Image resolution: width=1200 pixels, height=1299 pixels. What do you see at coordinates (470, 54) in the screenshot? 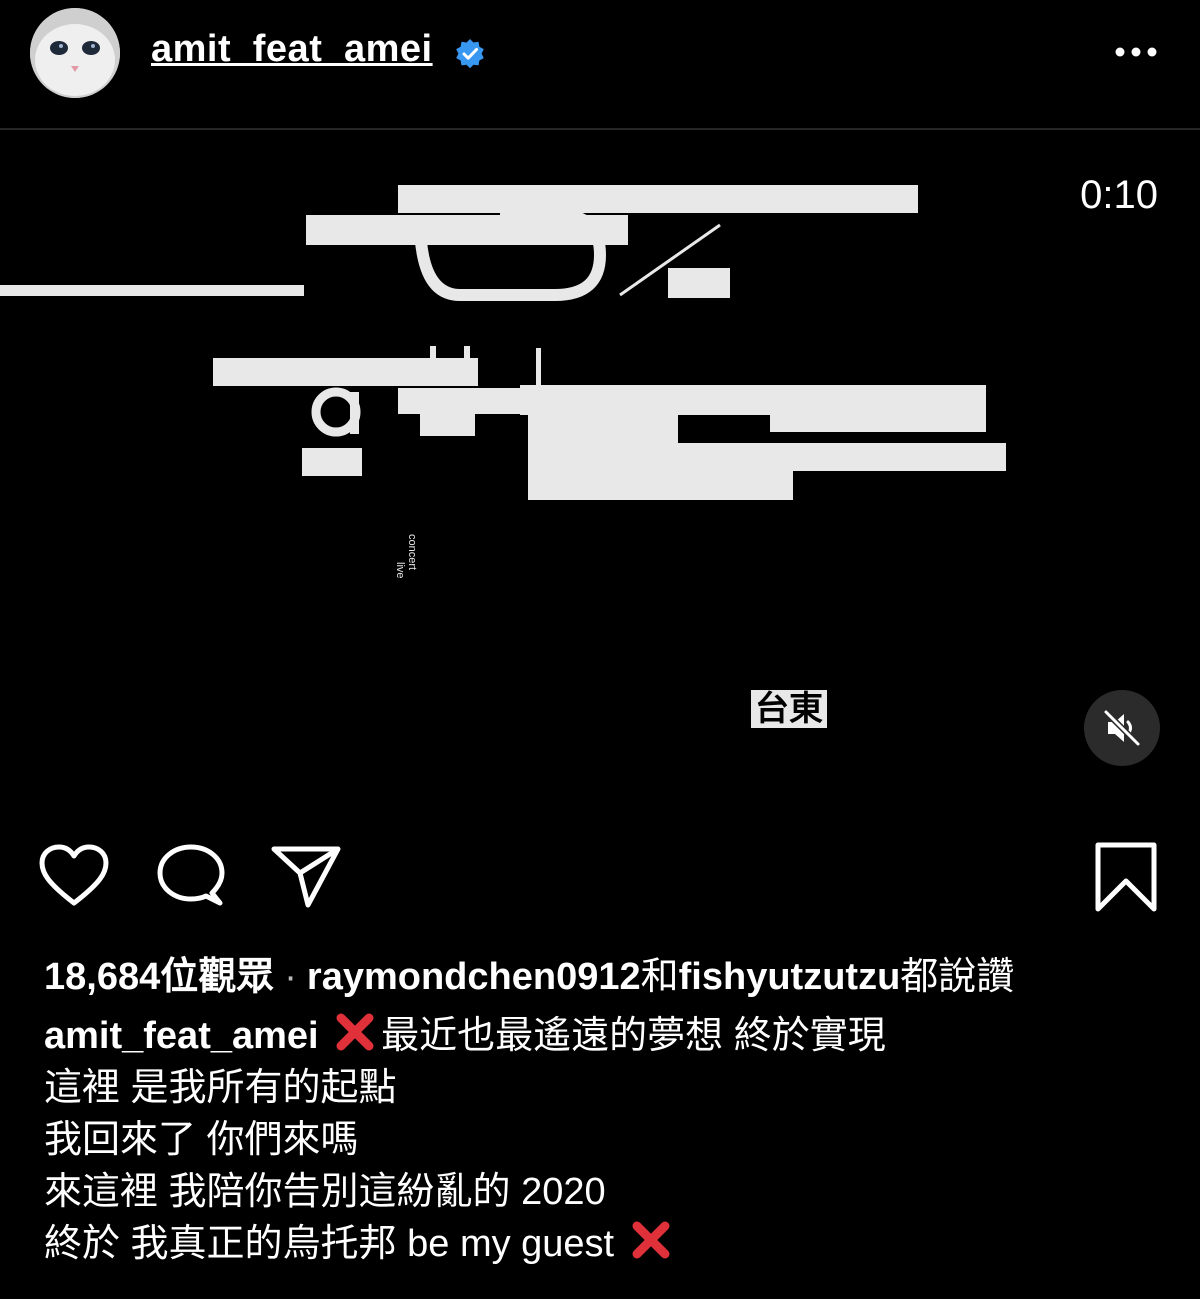
I see `verified-badge-icon` at bounding box center [470, 54].